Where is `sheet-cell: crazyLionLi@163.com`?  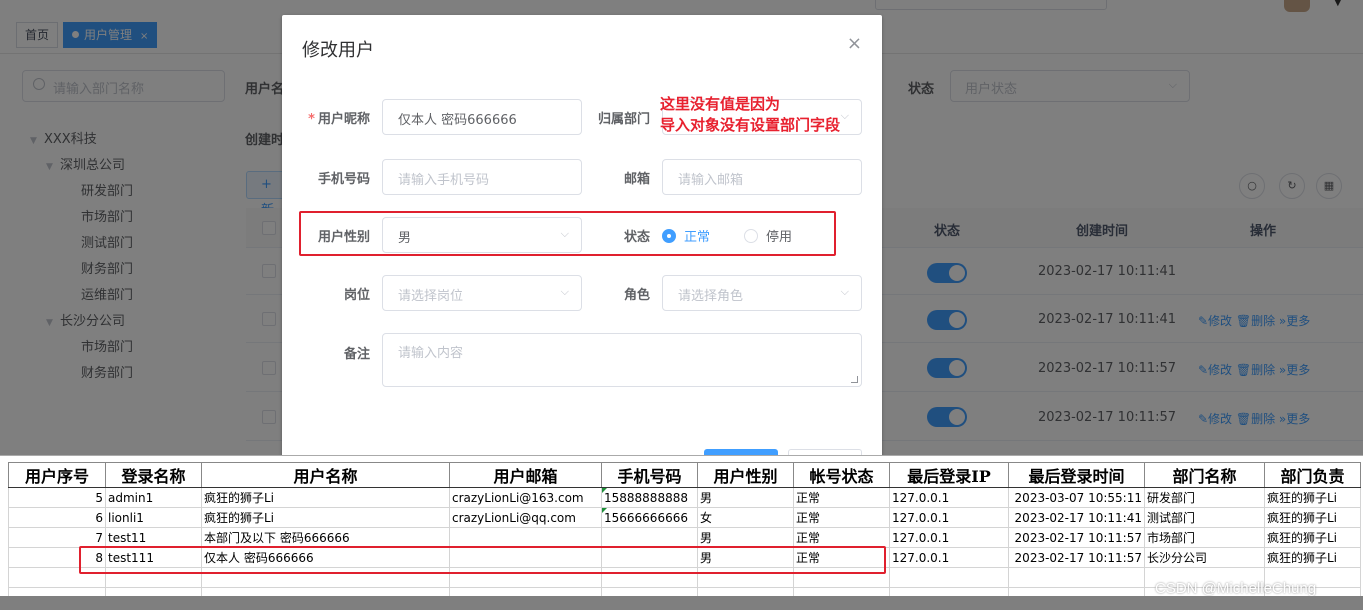 sheet-cell: crazyLionLi@163.com is located at coordinates (525, 497).